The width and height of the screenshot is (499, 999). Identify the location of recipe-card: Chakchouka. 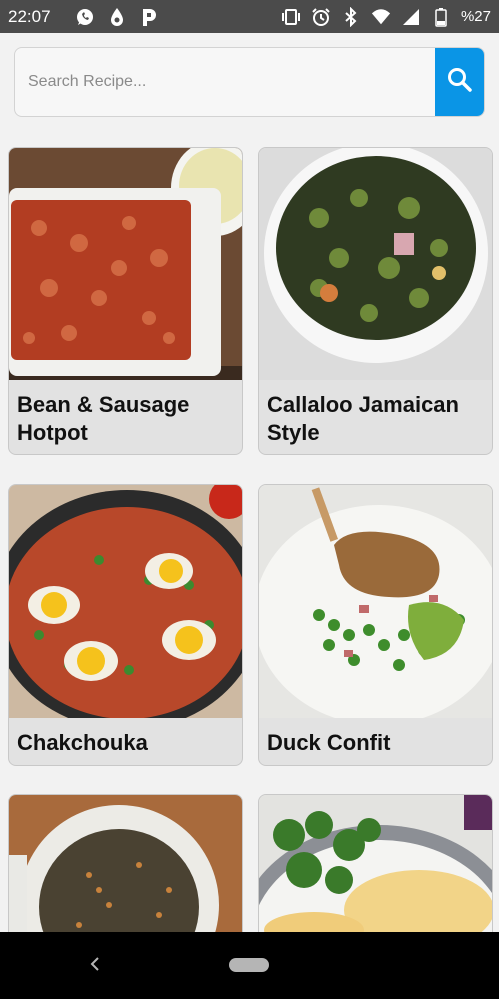
(125, 625).